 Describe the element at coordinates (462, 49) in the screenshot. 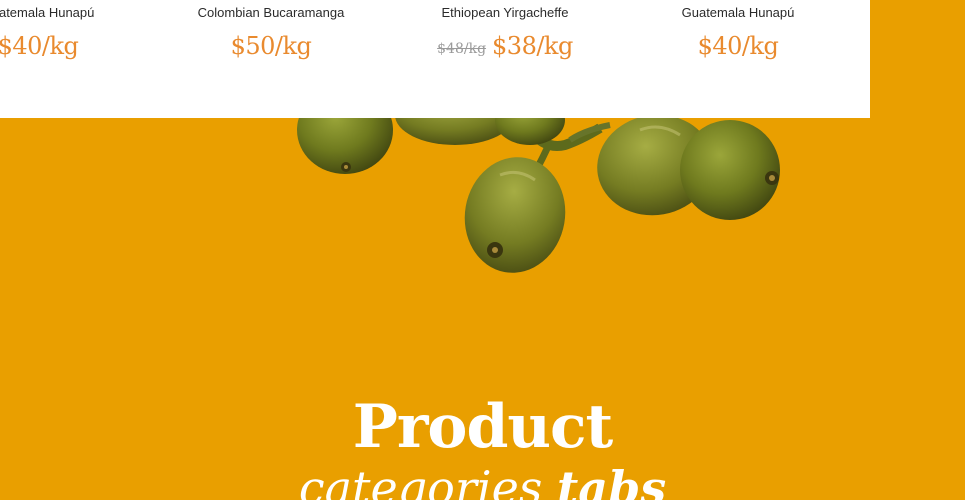

I see `product-old-price: $48/kg` at that location.